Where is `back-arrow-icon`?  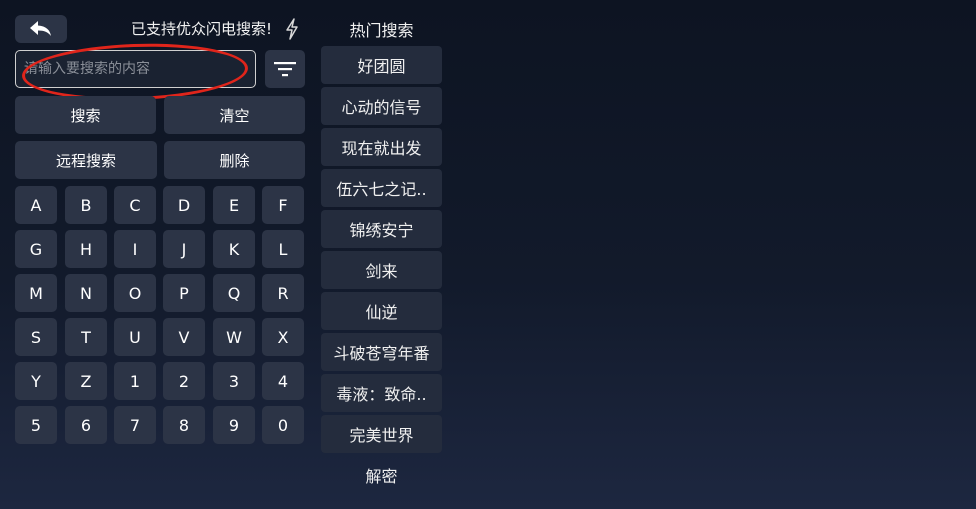 back-arrow-icon is located at coordinates (40, 28).